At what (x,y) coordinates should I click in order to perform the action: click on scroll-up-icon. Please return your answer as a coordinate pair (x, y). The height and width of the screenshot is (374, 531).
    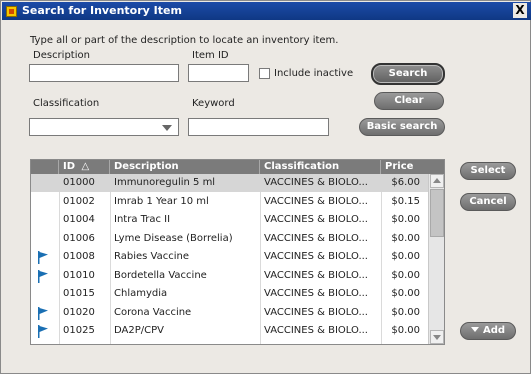
    Looking at the image, I should click on (437, 180).